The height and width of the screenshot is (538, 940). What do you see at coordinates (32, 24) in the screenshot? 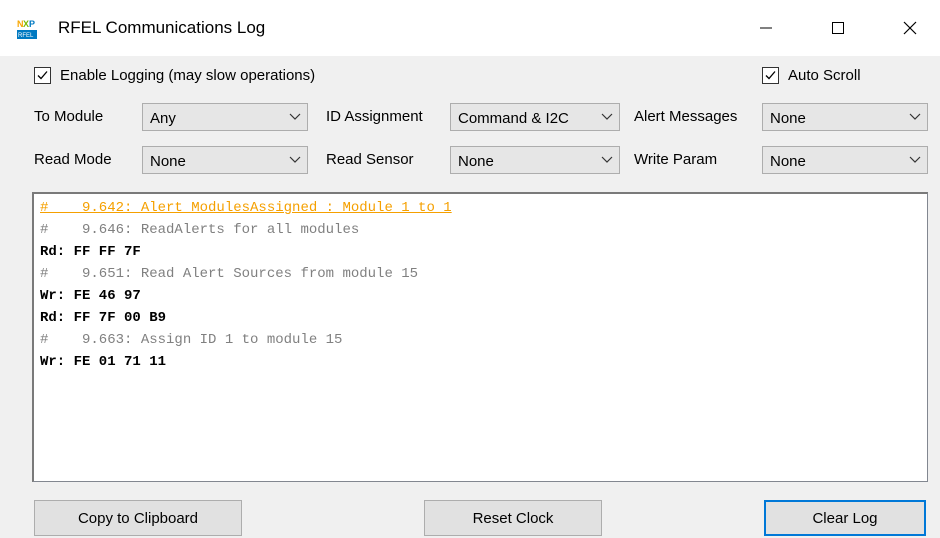
I see `svg-text: P` at bounding box center [32, 24].